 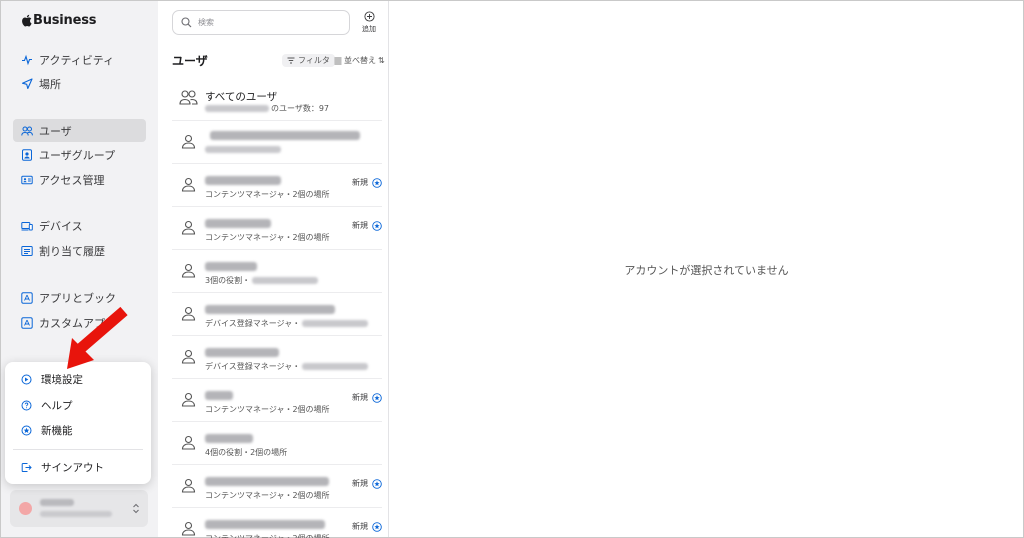 I want to click on chevron-up-down-icon, so click(x=136, y=508).